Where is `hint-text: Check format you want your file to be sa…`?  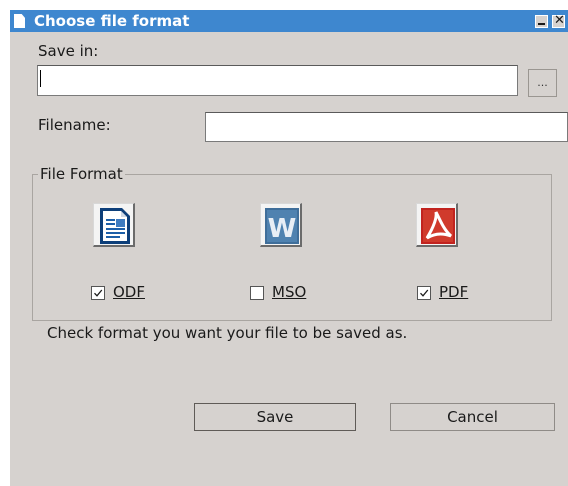
hint-text: Check format you want your file to be sa… is located at coordinates (227, 333).